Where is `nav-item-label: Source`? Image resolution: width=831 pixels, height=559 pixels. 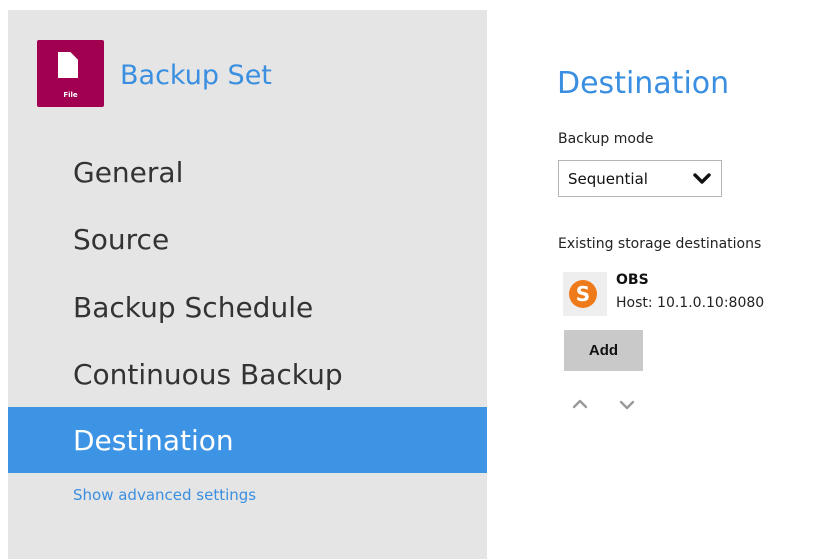
nav-item-label: Source is located at coordinates (121, 239).